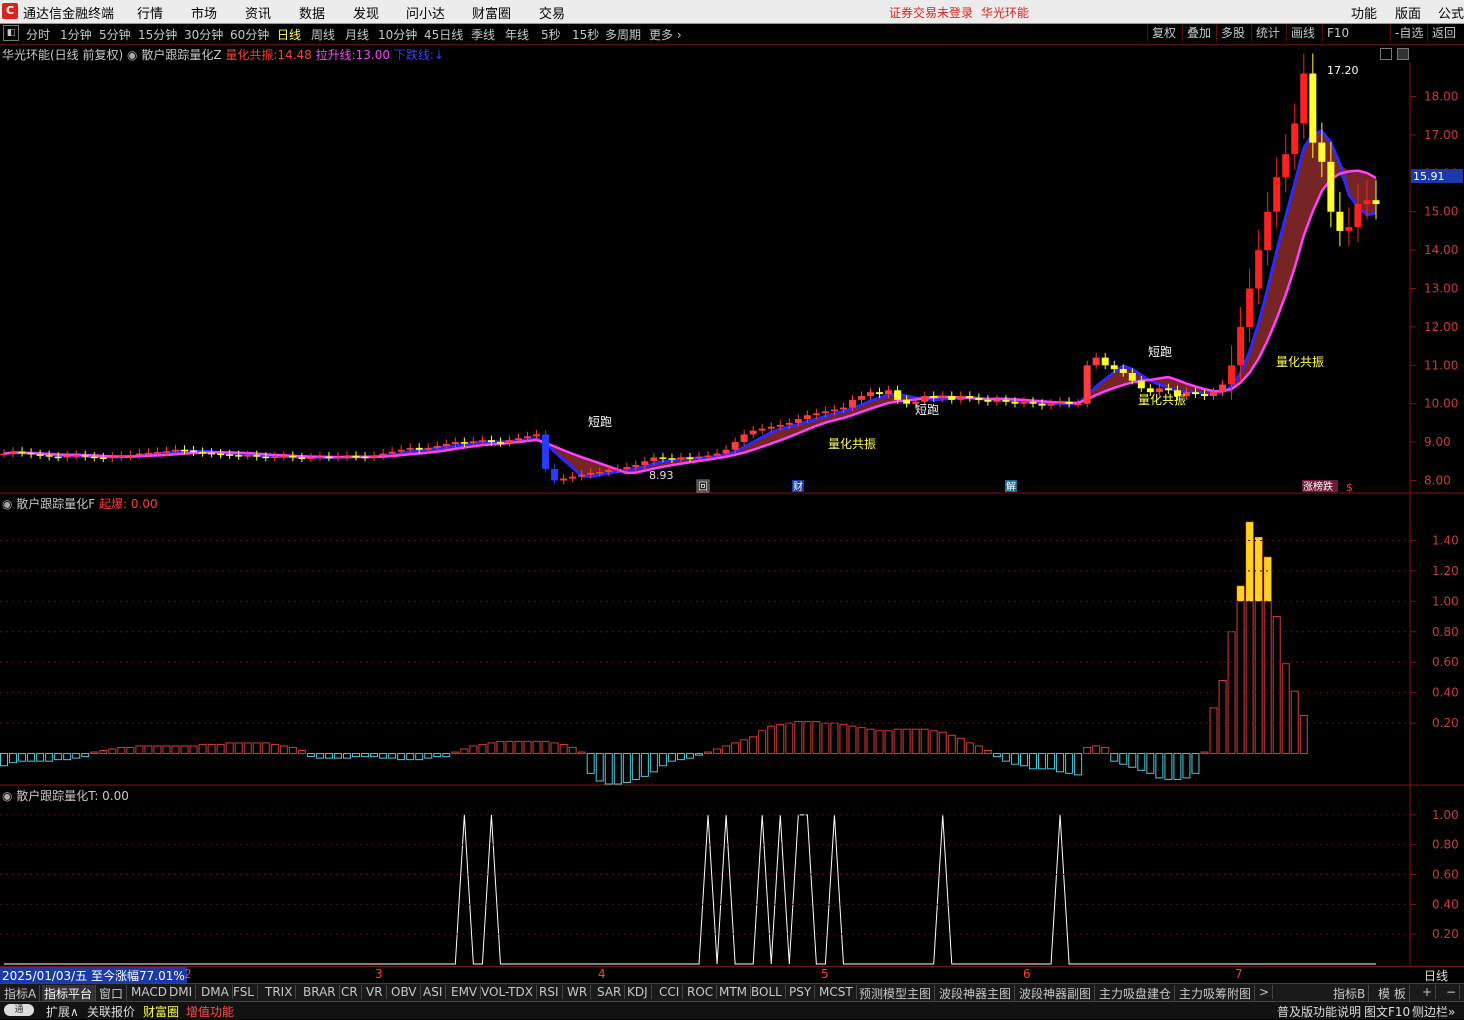 The width and height of the screenshot is (1464, 1020). Describe the element at coordinates (1452, 992) in the screenshot. I see `tab-right-3: −` at that location.